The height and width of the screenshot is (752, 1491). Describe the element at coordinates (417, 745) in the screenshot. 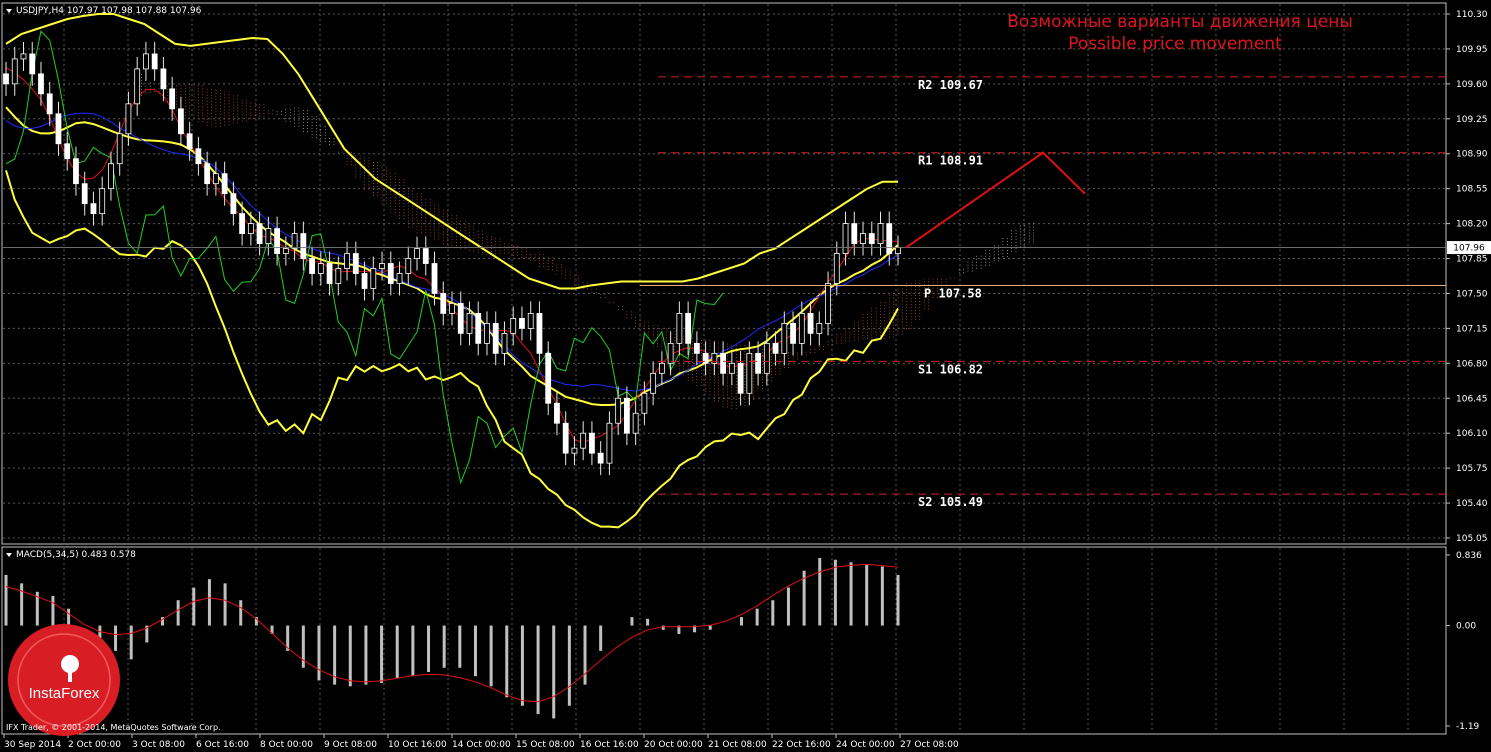

I see `x-tick-label: 10 Oct 16:00` at that location.